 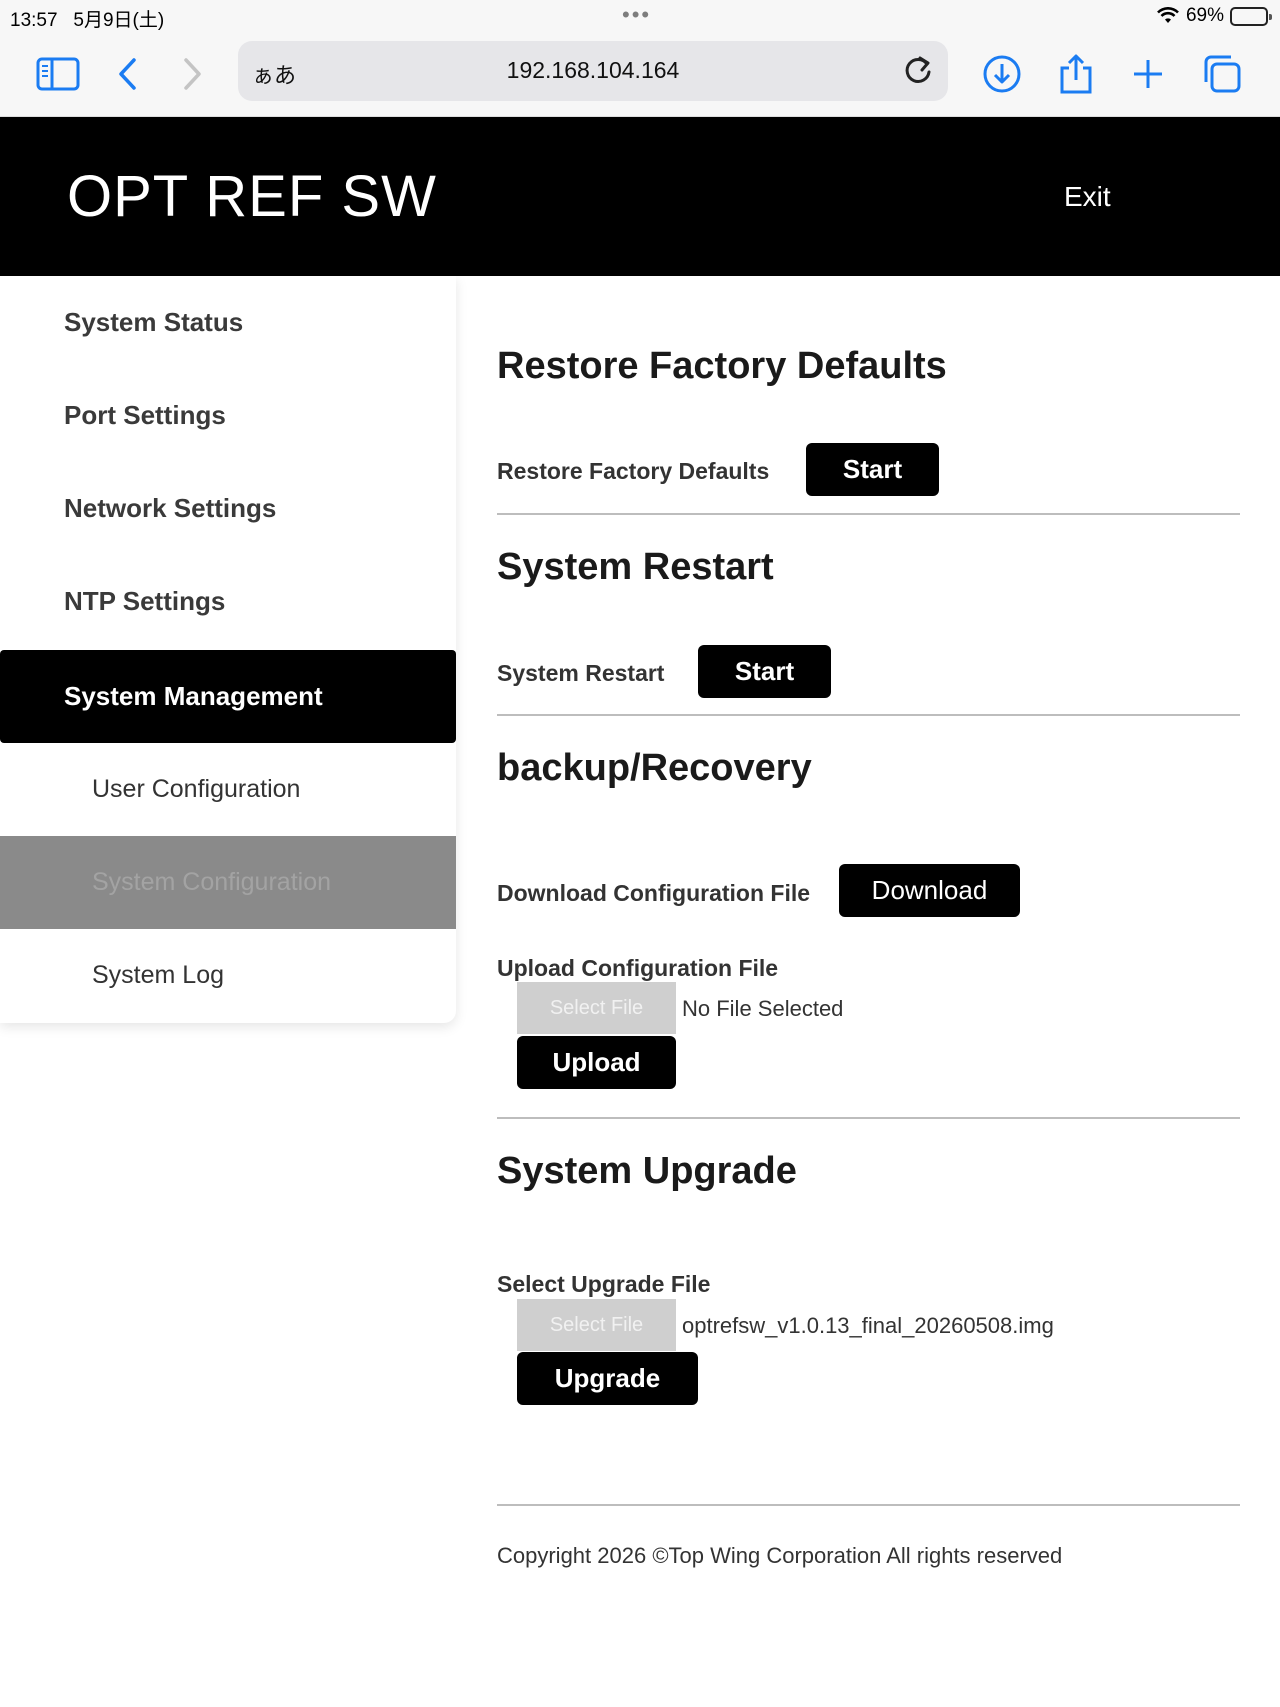 I want to click on upload-button: Upload, so click(x=596, y=1062).